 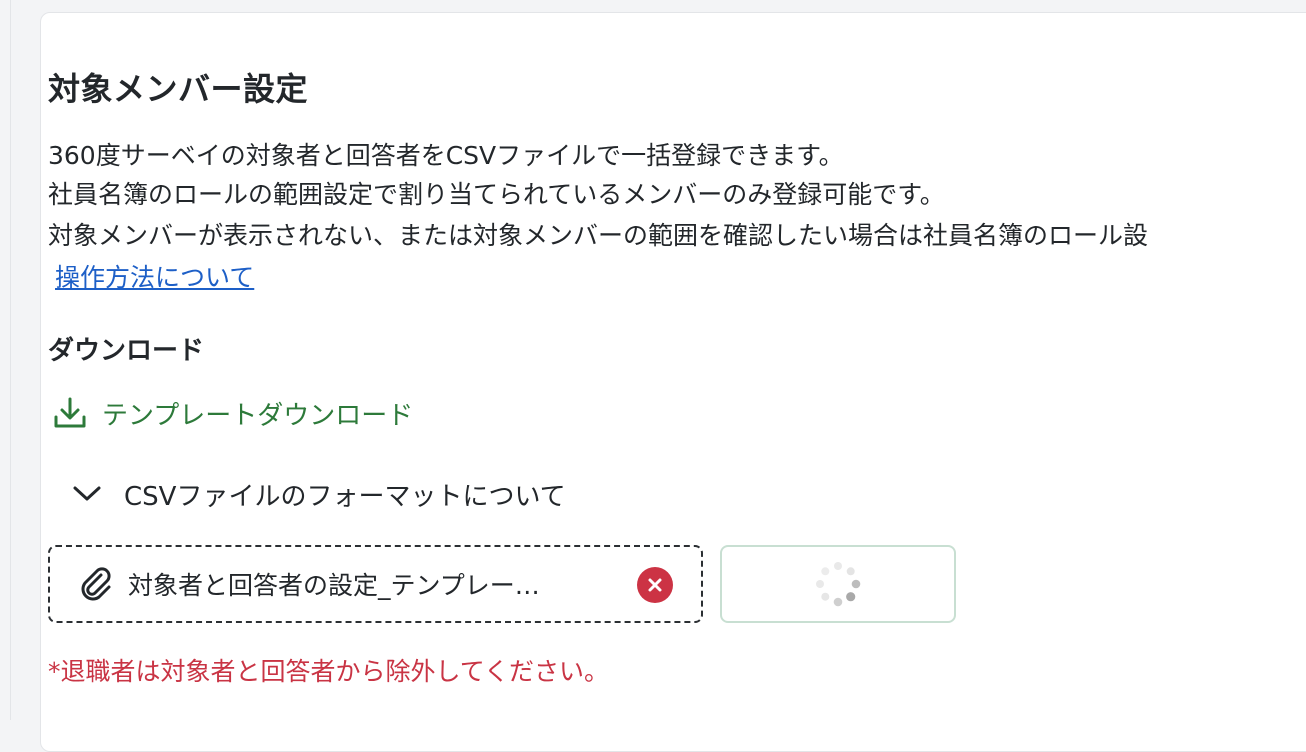 What do you see at coordinates (178, 89) in the screenshot?
I see `page-title: 対象メンバー設定` at bounding box center [178, 89].